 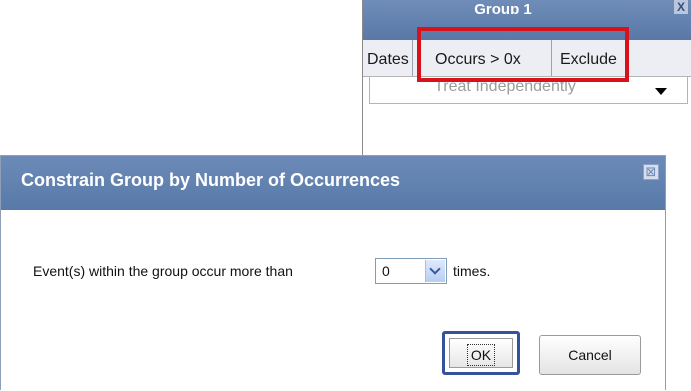 I want to click on group-title: Group 1, so click(x=503, y=7).